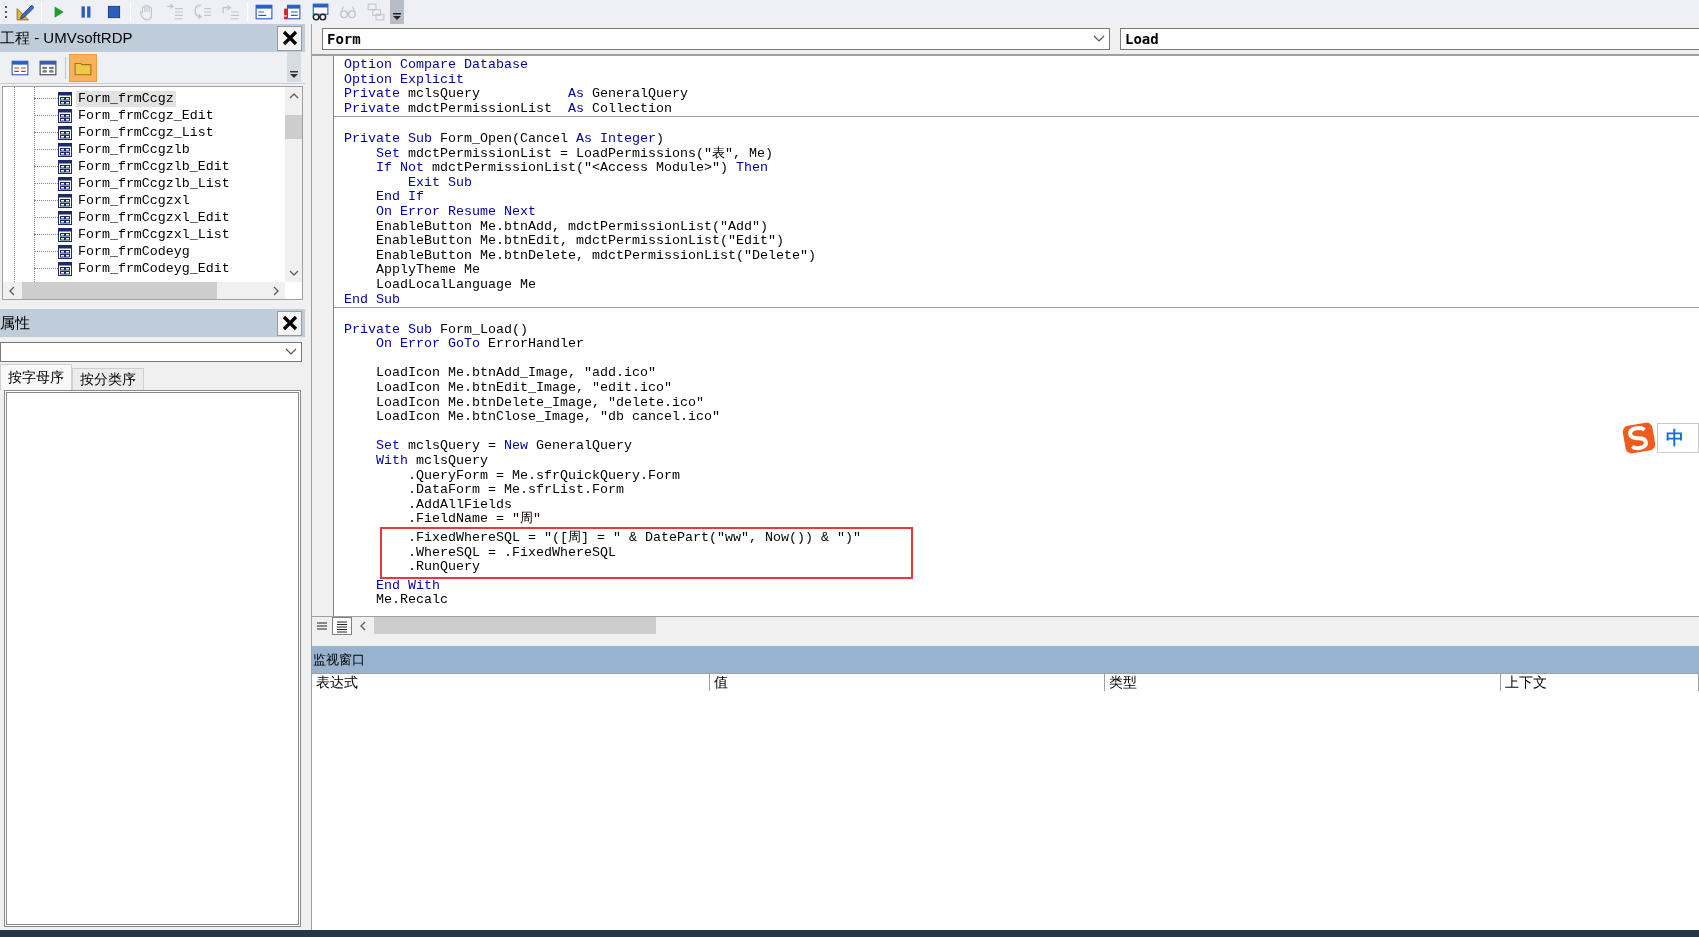 The height and width of the screenshot is (937, 1699). I want to click on code-line: Option Explicit, so click(404, 80).